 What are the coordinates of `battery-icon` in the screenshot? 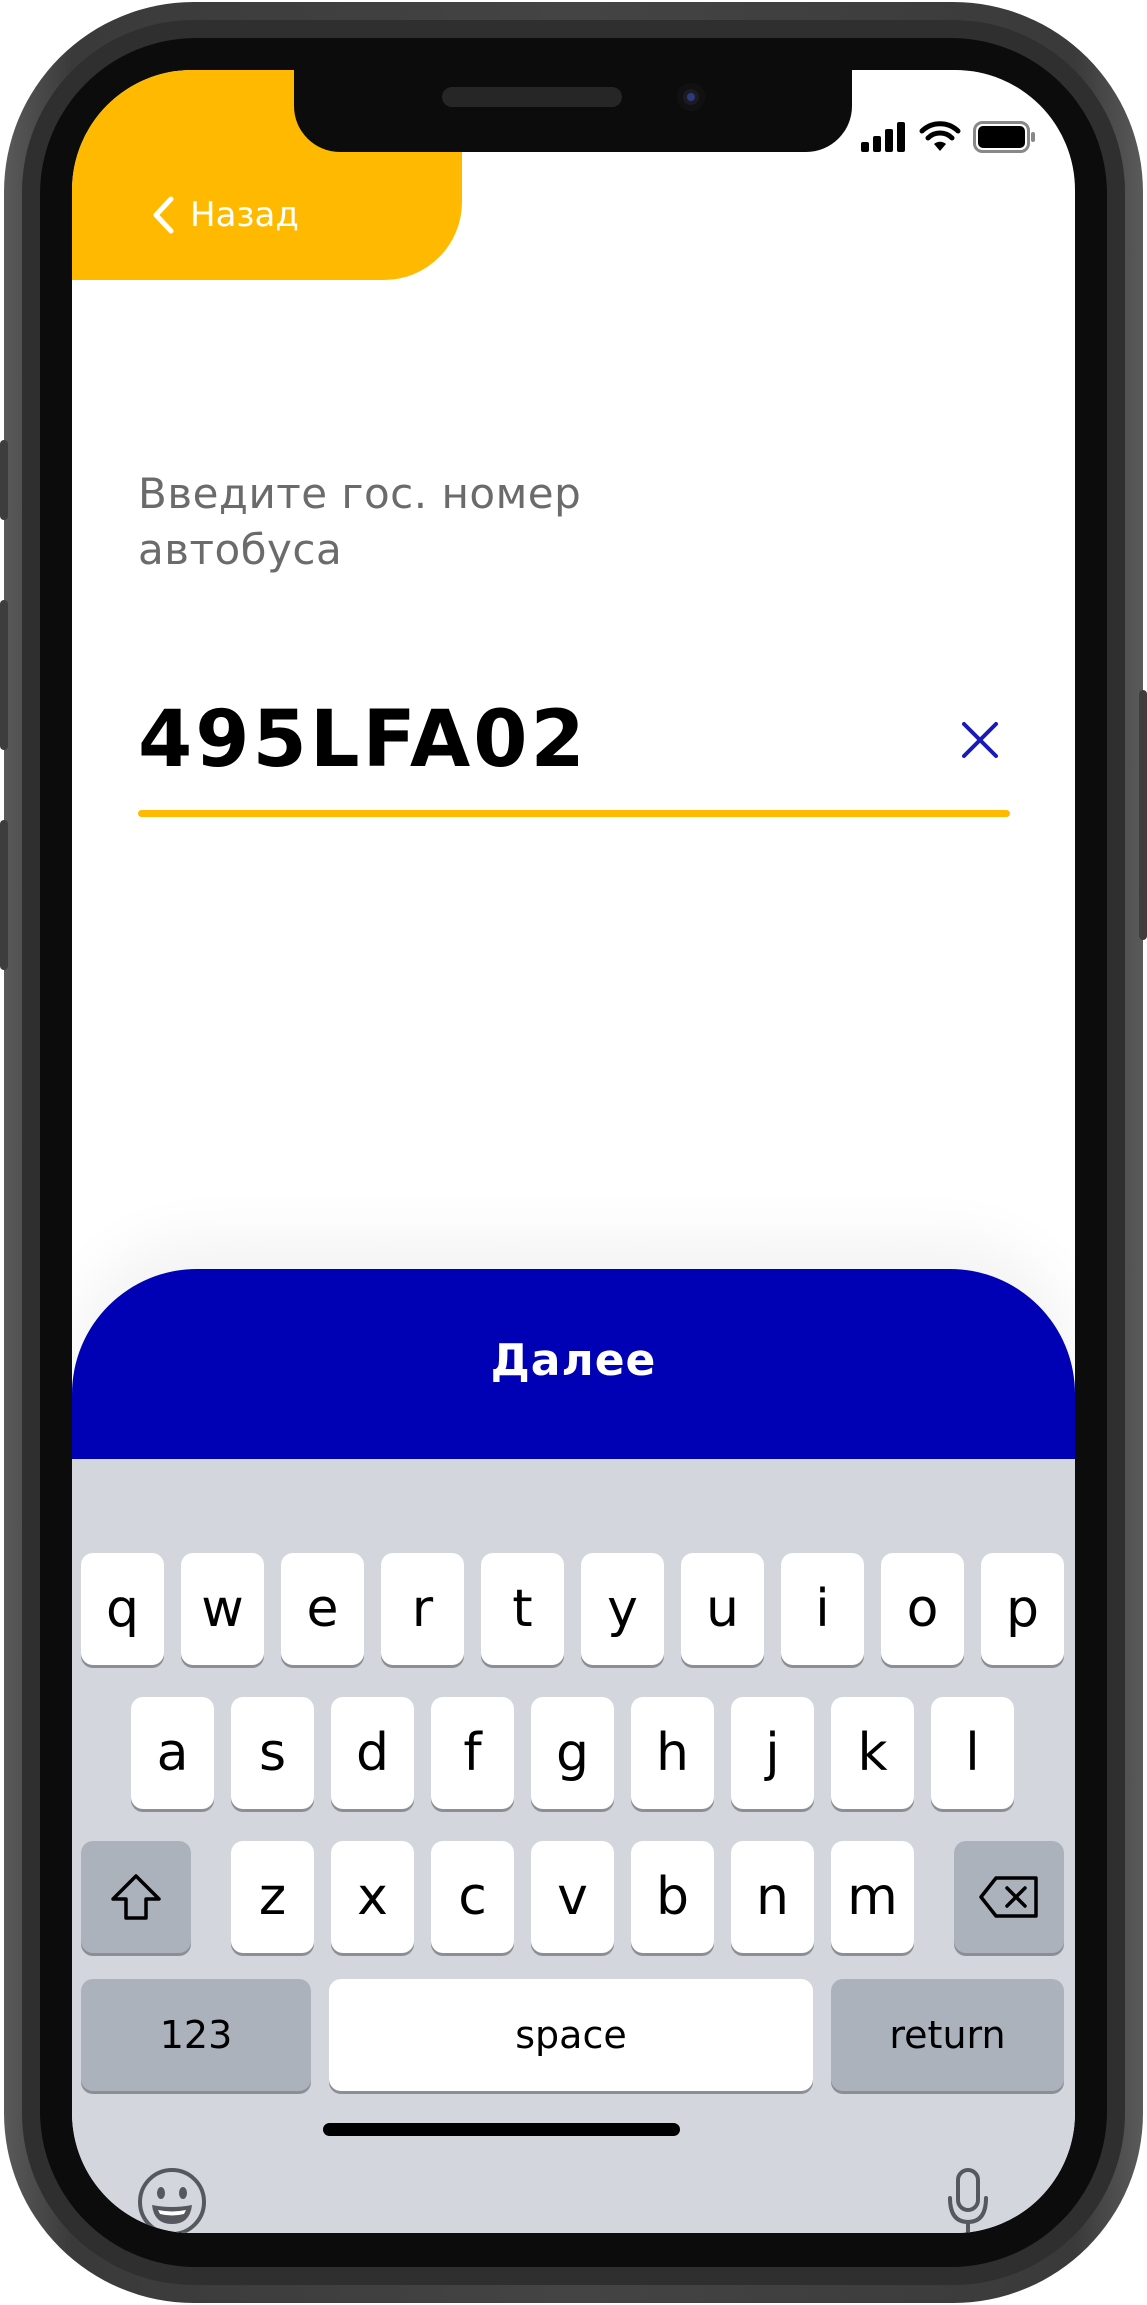 It's located at (1005, 139).